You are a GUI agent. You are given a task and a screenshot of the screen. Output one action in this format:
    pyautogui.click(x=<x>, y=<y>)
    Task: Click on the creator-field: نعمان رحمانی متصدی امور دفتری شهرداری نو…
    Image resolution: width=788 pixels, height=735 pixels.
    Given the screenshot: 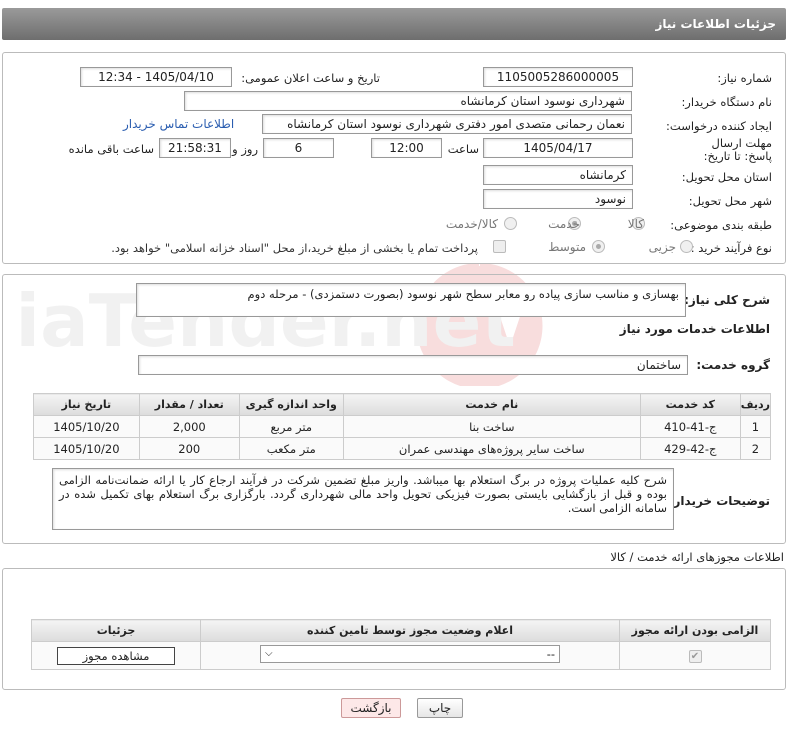 What is the action you would take?
    pyautogui.click(x=447, y=124)
    